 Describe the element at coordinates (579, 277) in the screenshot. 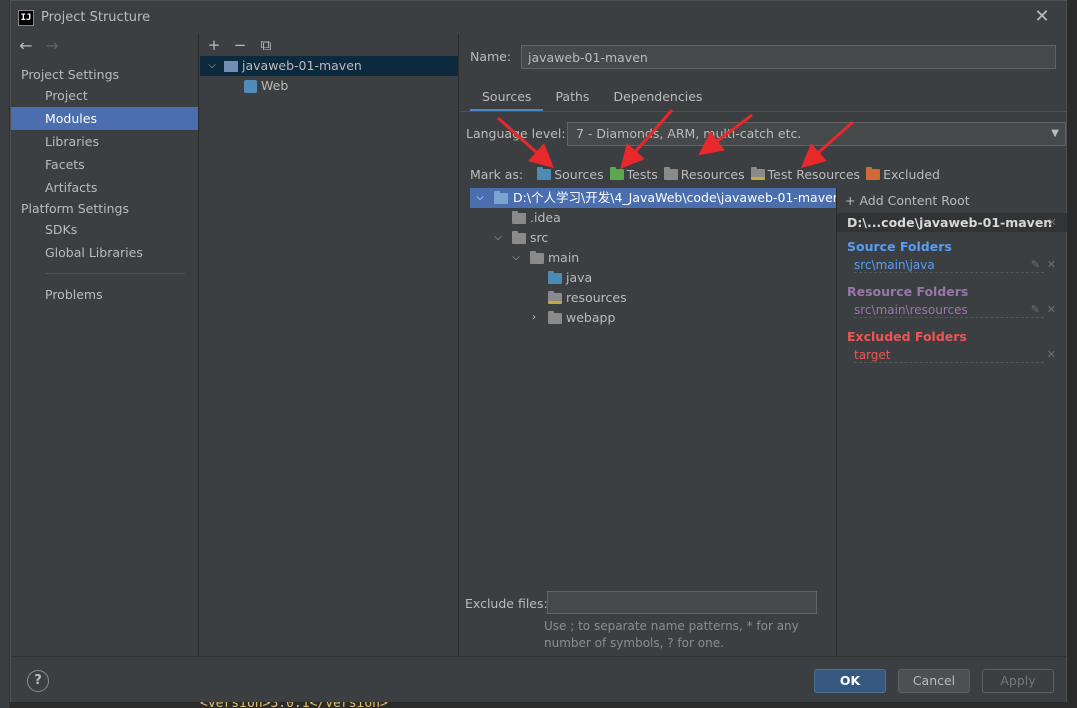

I see `tree-row-label: java` at that location.